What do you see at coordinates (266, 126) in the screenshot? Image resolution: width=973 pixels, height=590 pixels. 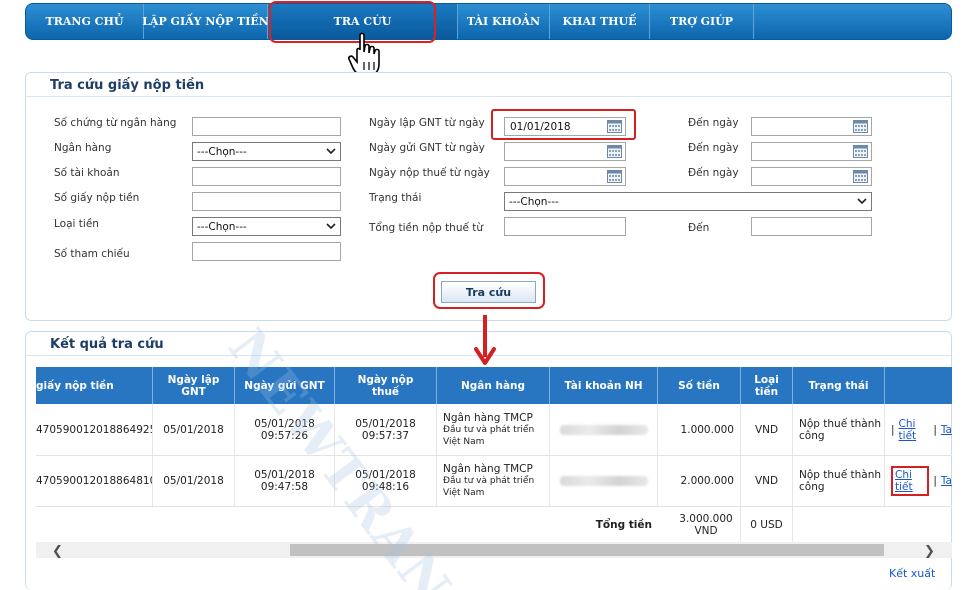 I see `bank-doc-number-input` at bounding box center [266, 126].